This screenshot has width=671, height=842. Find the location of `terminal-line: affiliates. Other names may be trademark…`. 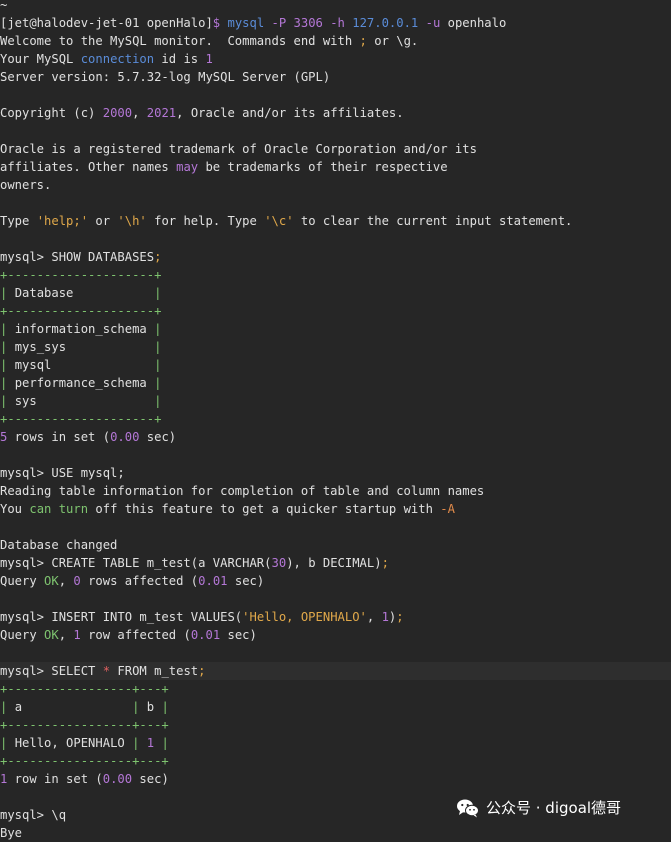

terminal-line: affiliates. Other names may be trademark… is located at coordinates (335, 167).